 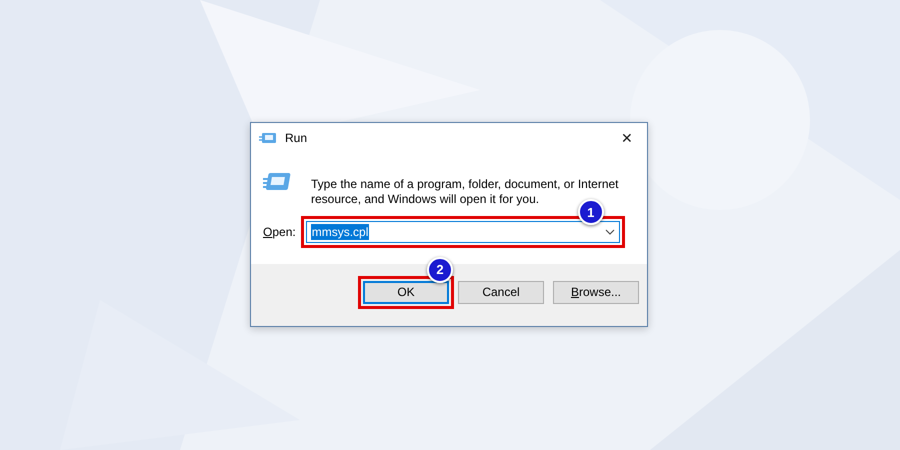 What do you see at coordinates (406, 292) in the screenshot?
I see `ok-button: OK` at bounding box center [406, 292].